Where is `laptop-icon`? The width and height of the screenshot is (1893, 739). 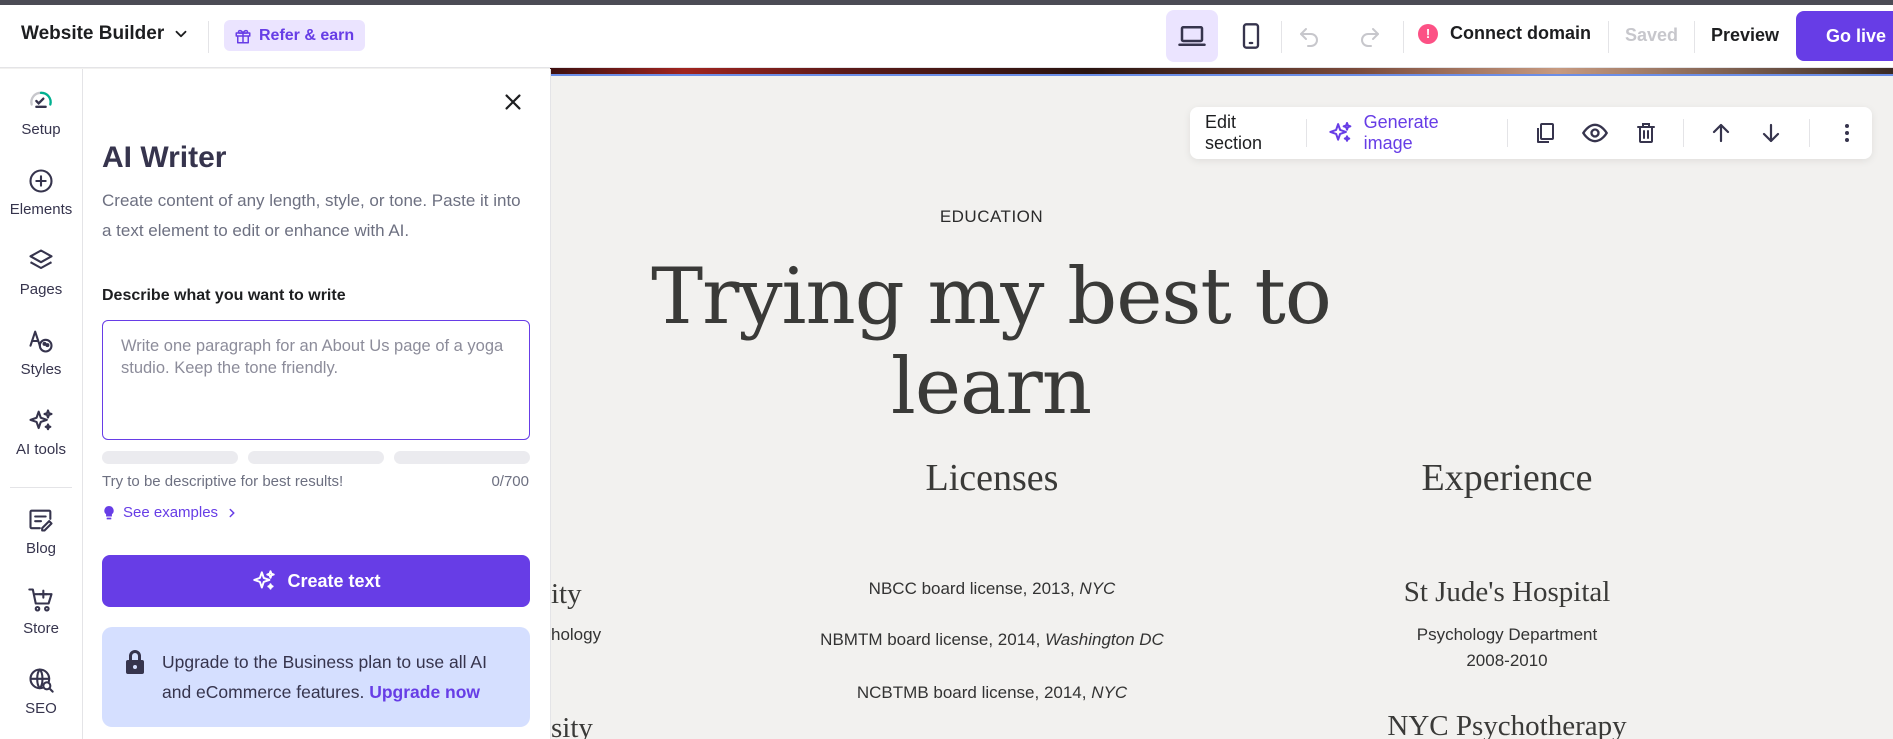
laptop-icon is located at coordinates (1192, 36).